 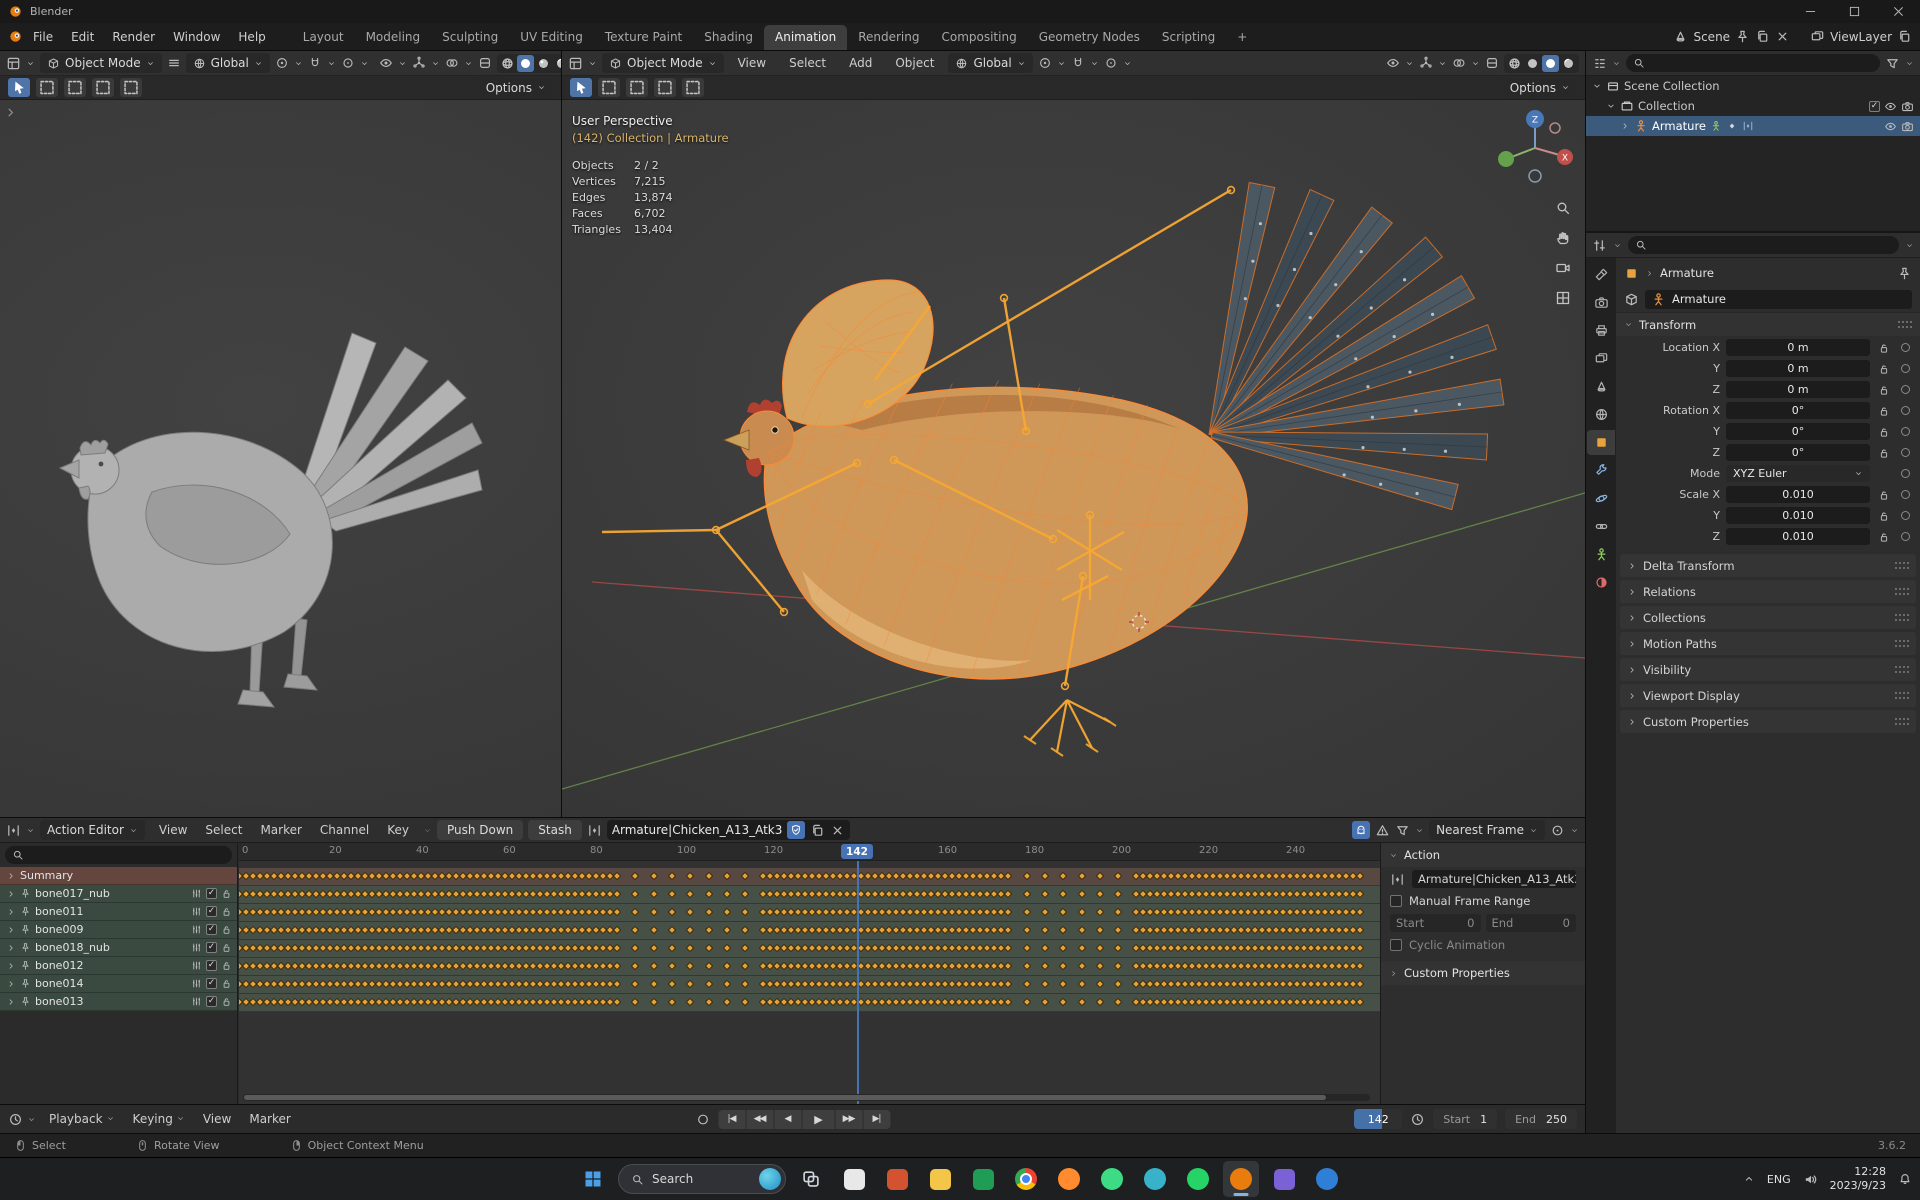 I want to click on jump-to-end-button: ▶|, so click(x=876, y=1119).